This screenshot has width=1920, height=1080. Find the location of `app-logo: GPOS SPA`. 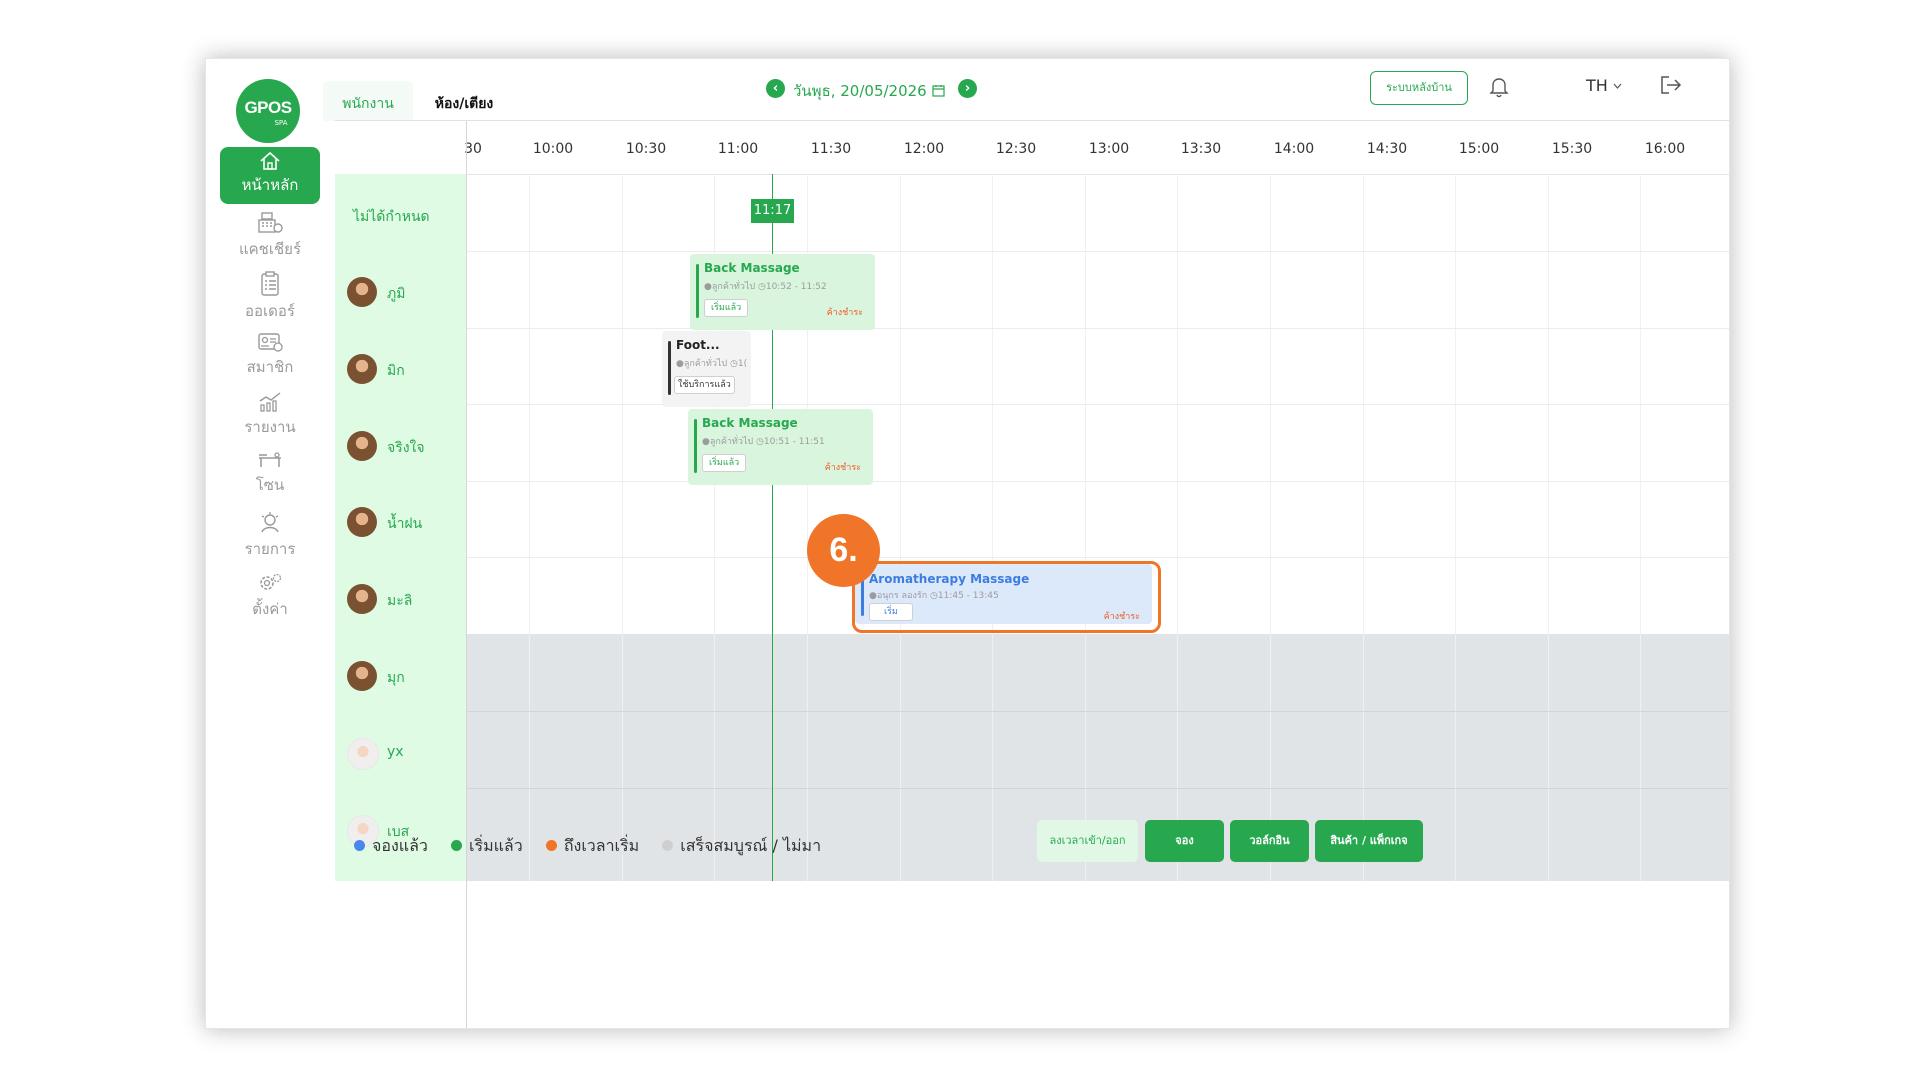

app-logo: GPOS SPA is located at coordinates (268, 111).